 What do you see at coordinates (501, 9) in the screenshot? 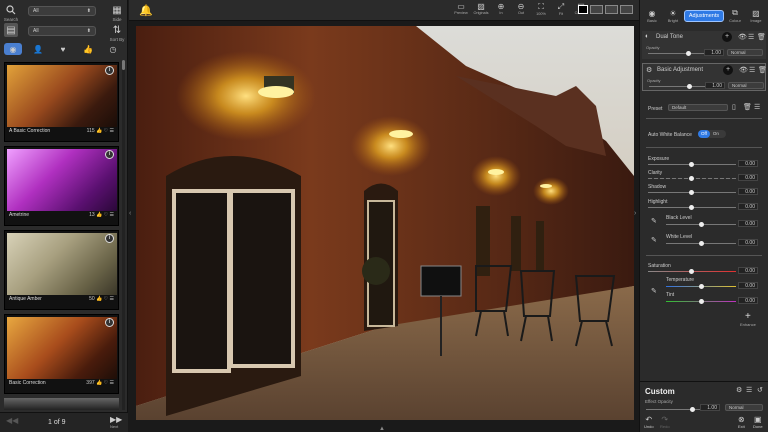
I see `zoom-in-button: ⊕ In` at bounding box center [501, 9].